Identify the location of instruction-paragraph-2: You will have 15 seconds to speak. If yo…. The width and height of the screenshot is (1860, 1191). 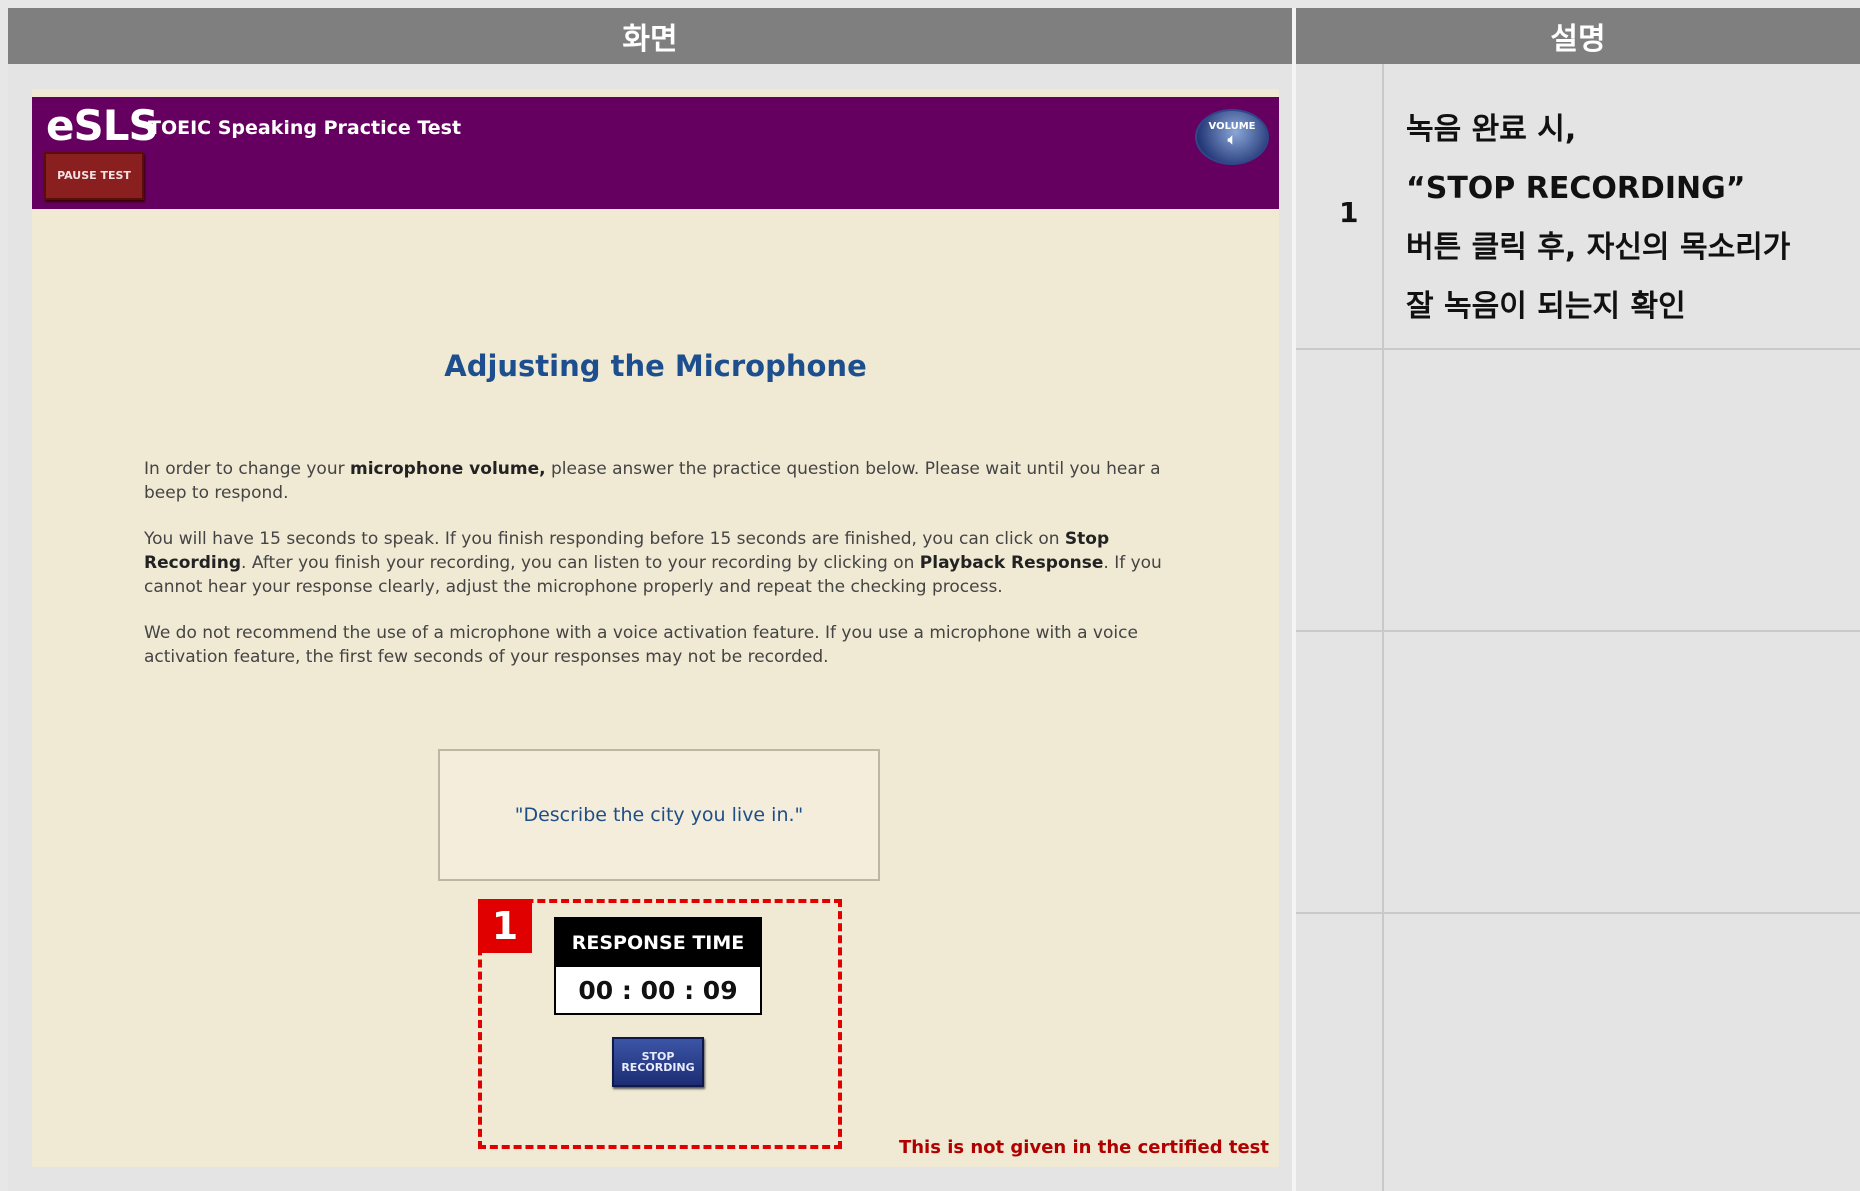
(654, 563).